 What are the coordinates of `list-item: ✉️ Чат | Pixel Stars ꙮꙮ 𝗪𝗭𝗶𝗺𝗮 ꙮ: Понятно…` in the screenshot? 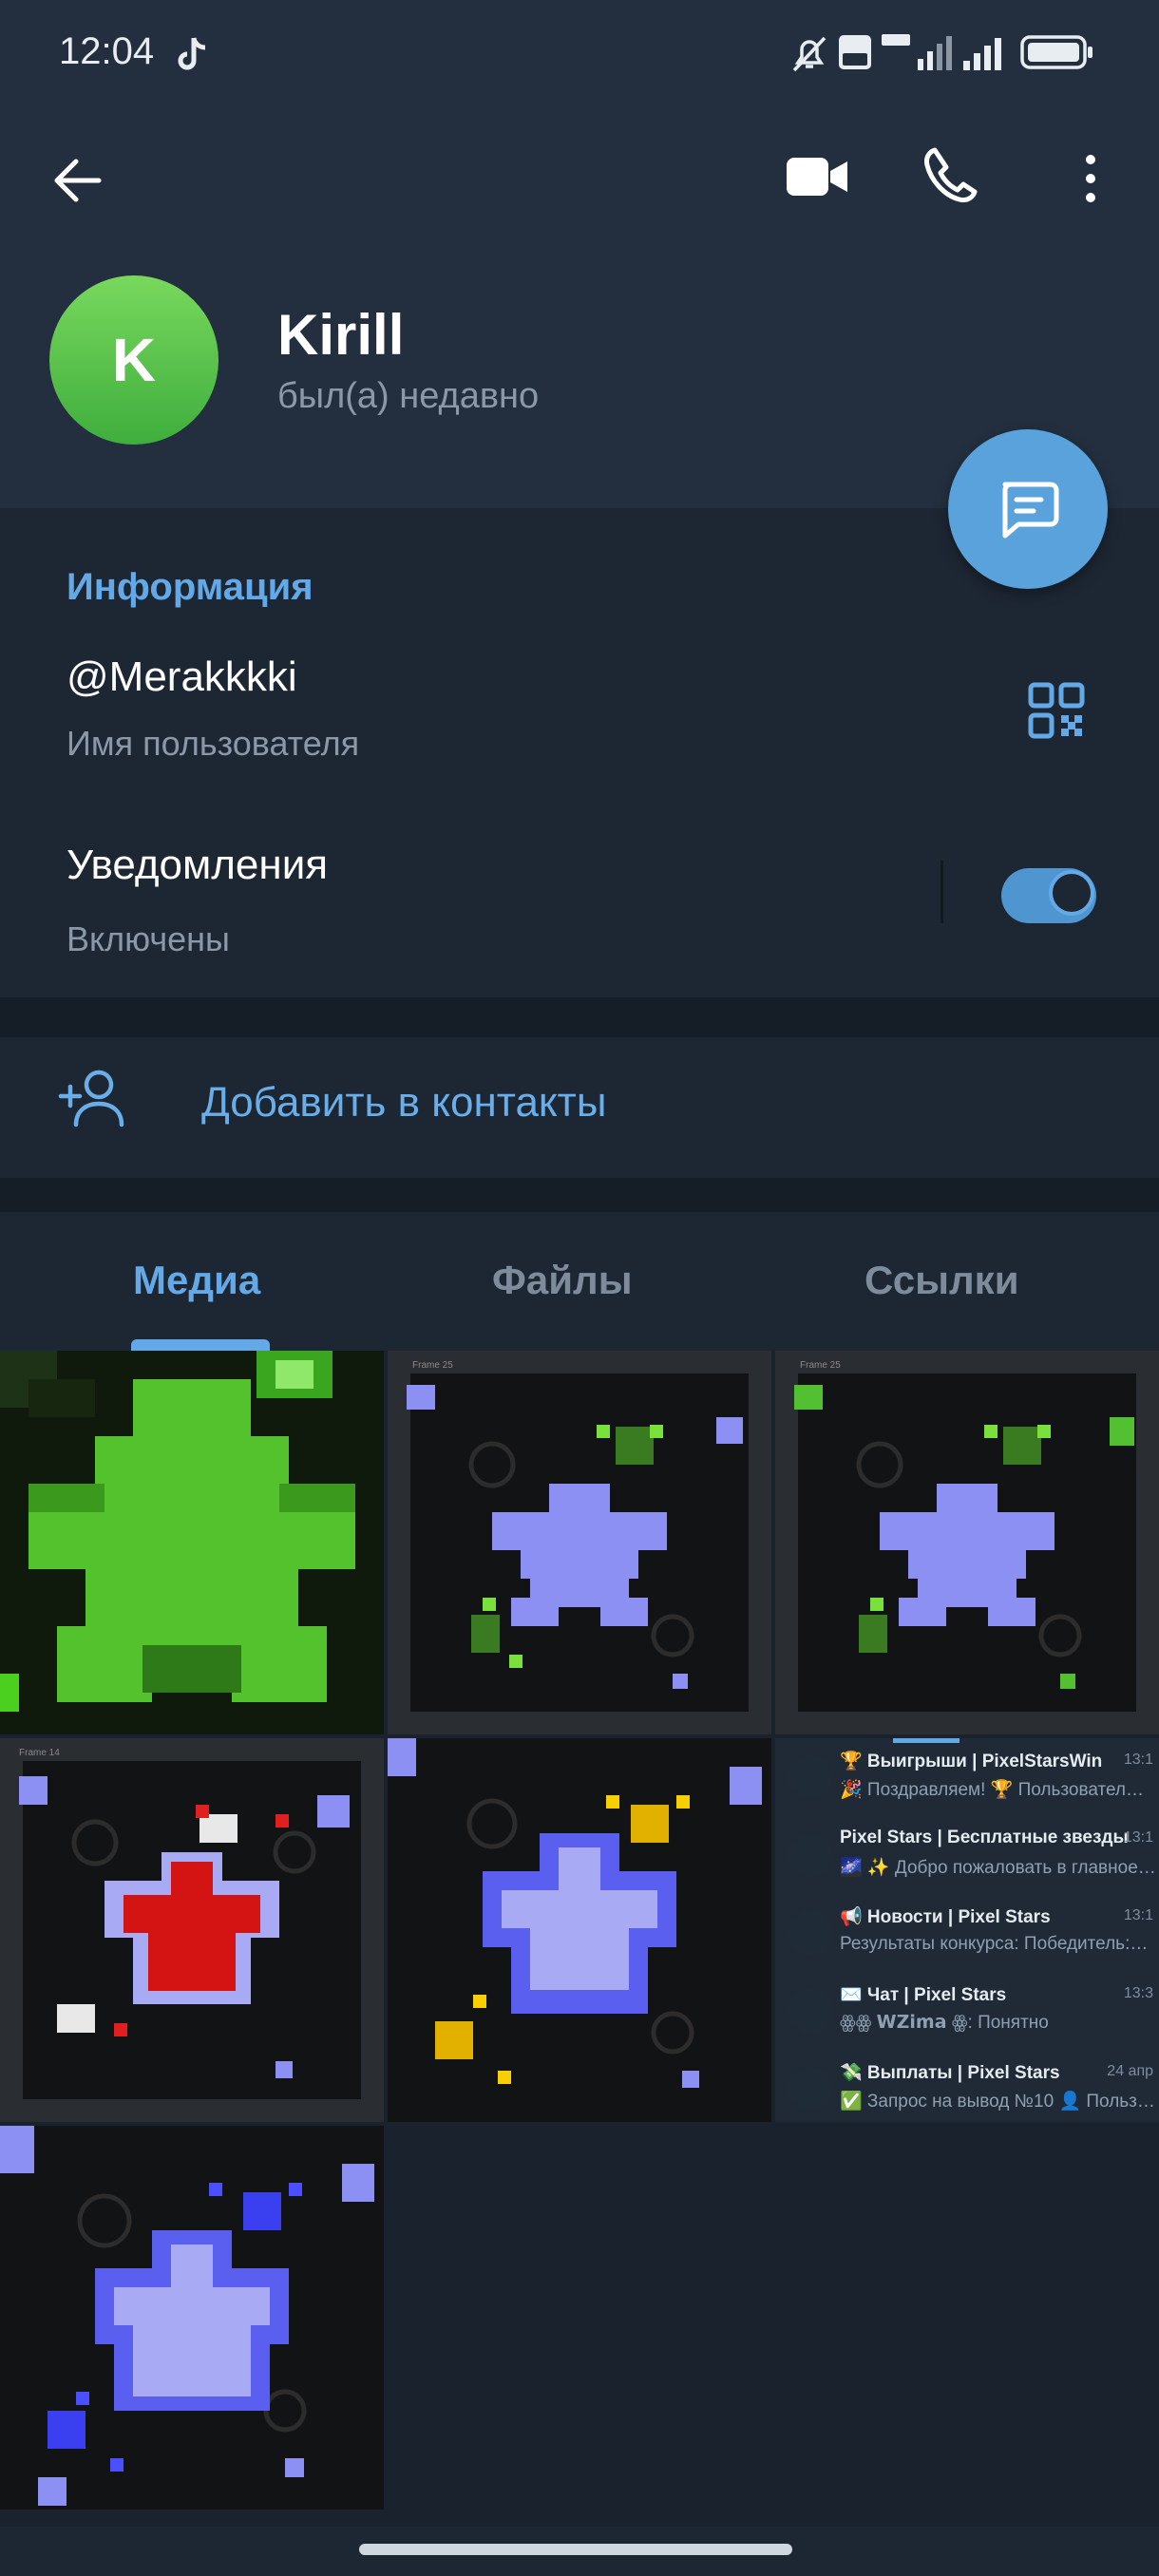 It's located at (970, 2014).